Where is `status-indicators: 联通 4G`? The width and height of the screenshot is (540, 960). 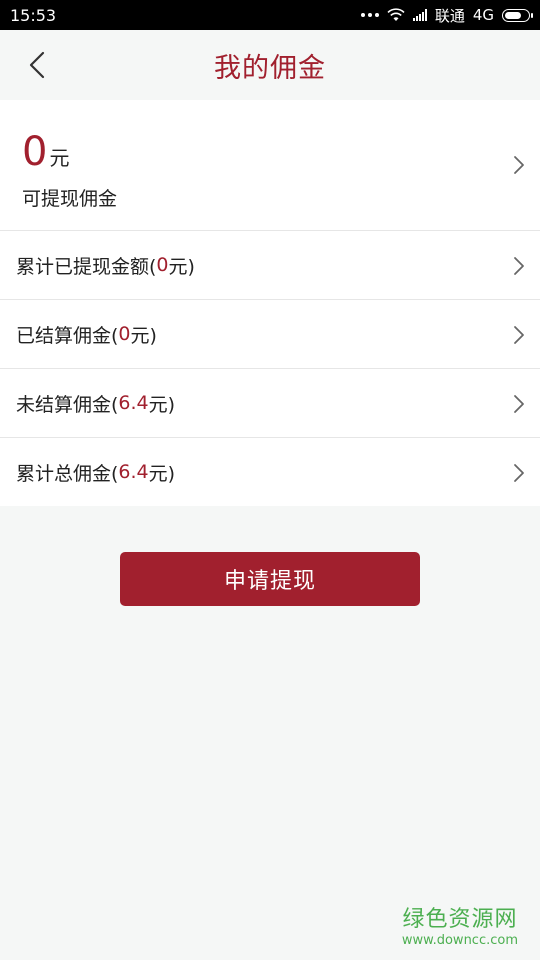 status-indicators: 联通 4G is located at coordinates (446, 15).